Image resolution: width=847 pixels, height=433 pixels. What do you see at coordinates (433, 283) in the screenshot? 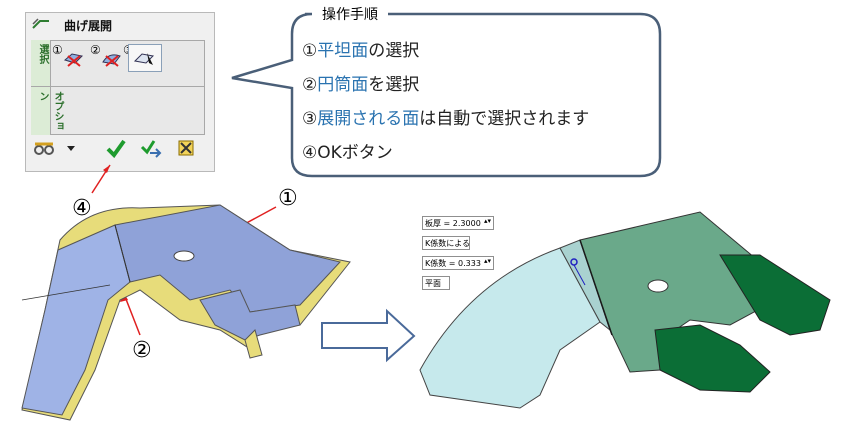
I see `plane-button-label: 平面` at bounding box center [433, 283].